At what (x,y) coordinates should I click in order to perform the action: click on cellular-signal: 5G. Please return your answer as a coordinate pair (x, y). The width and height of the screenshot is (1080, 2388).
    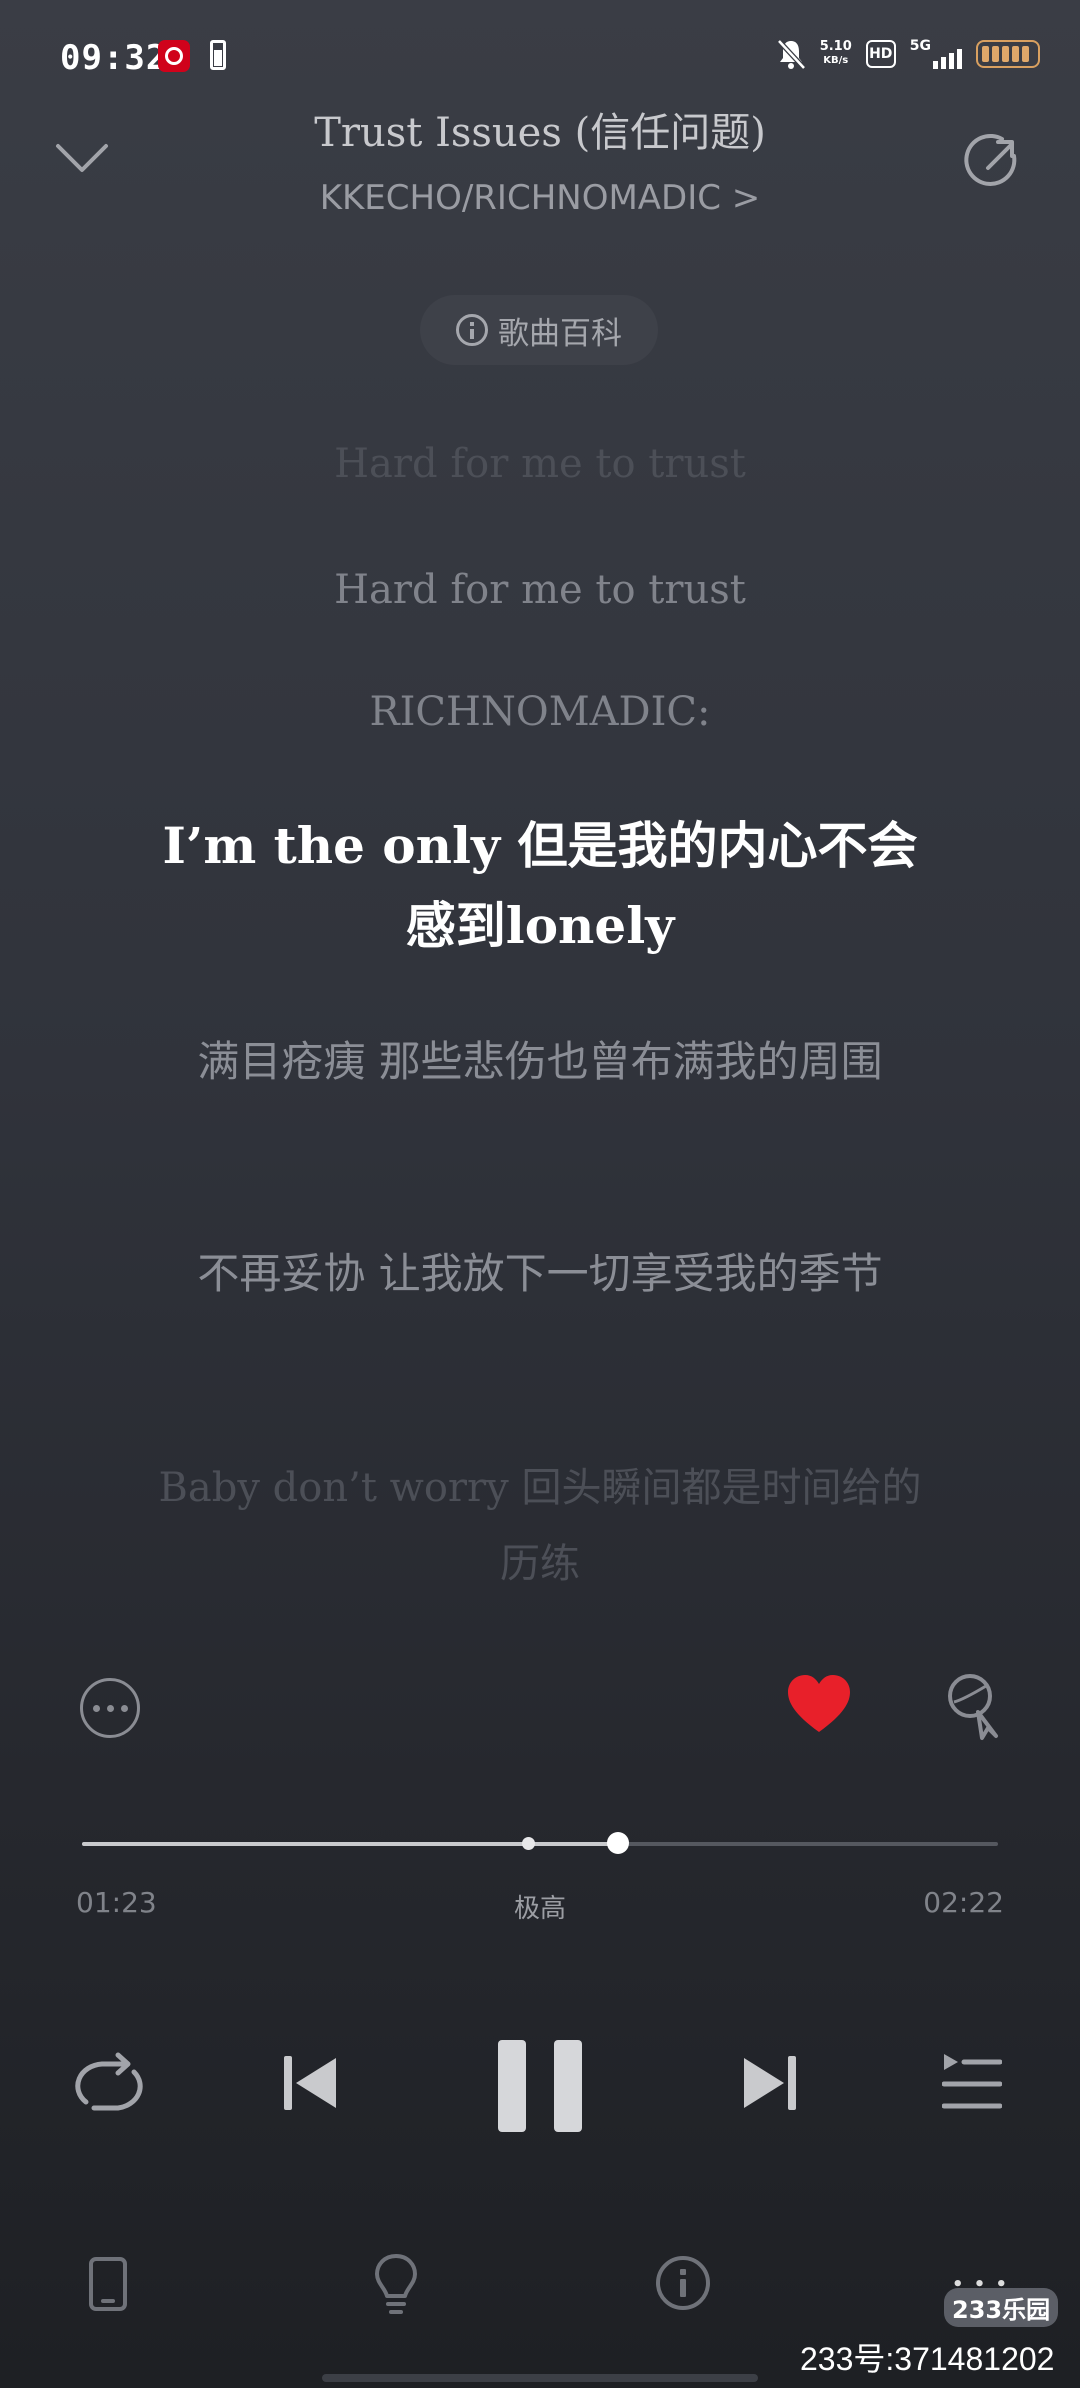
    Looking at the image, I should click on (936, 54).